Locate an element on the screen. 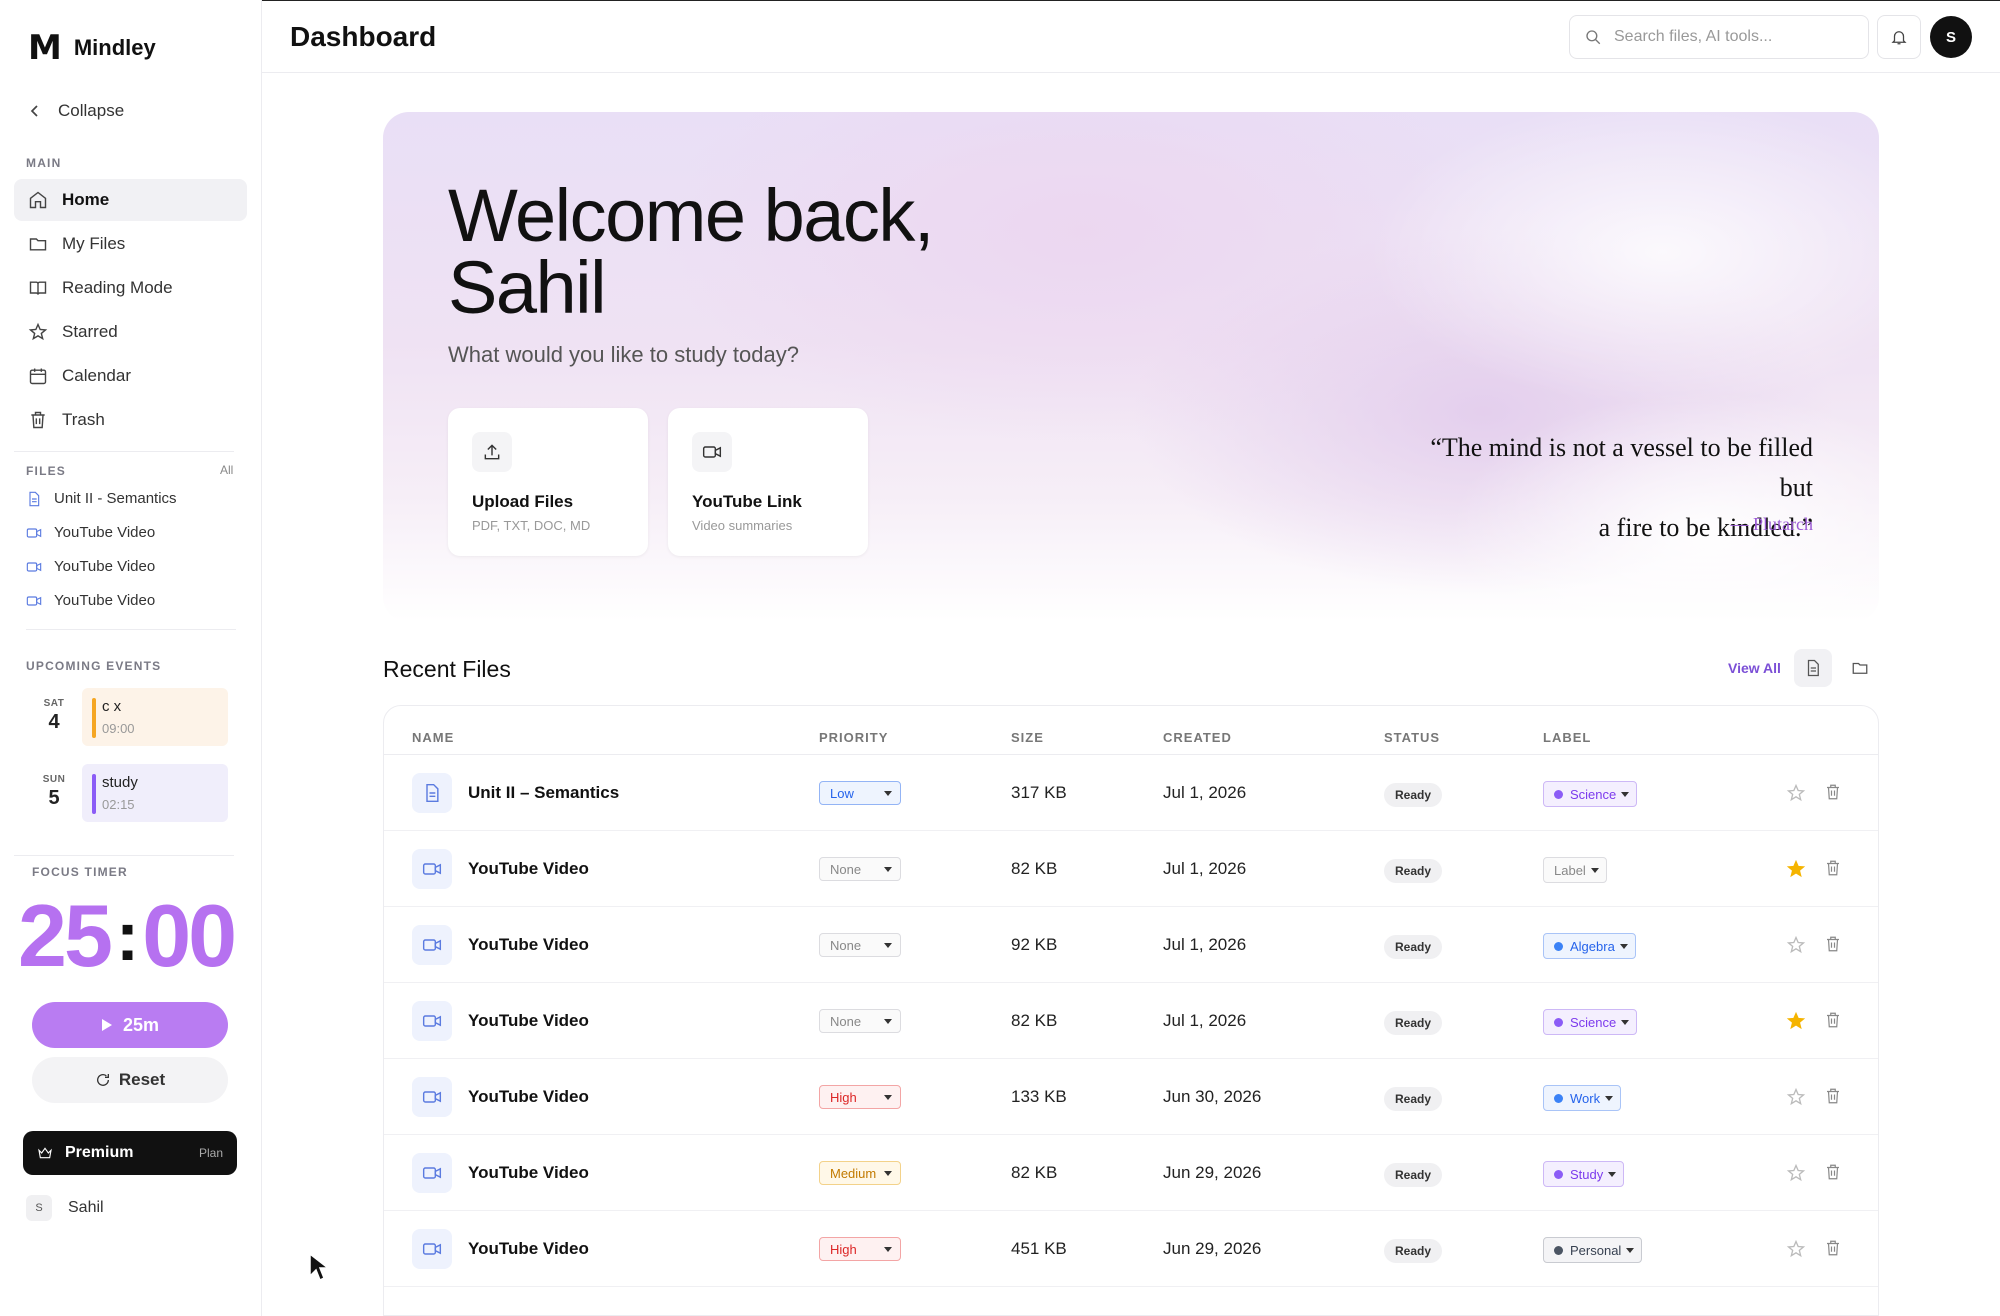  priority-select: Low is located at coordinates (860, 793).